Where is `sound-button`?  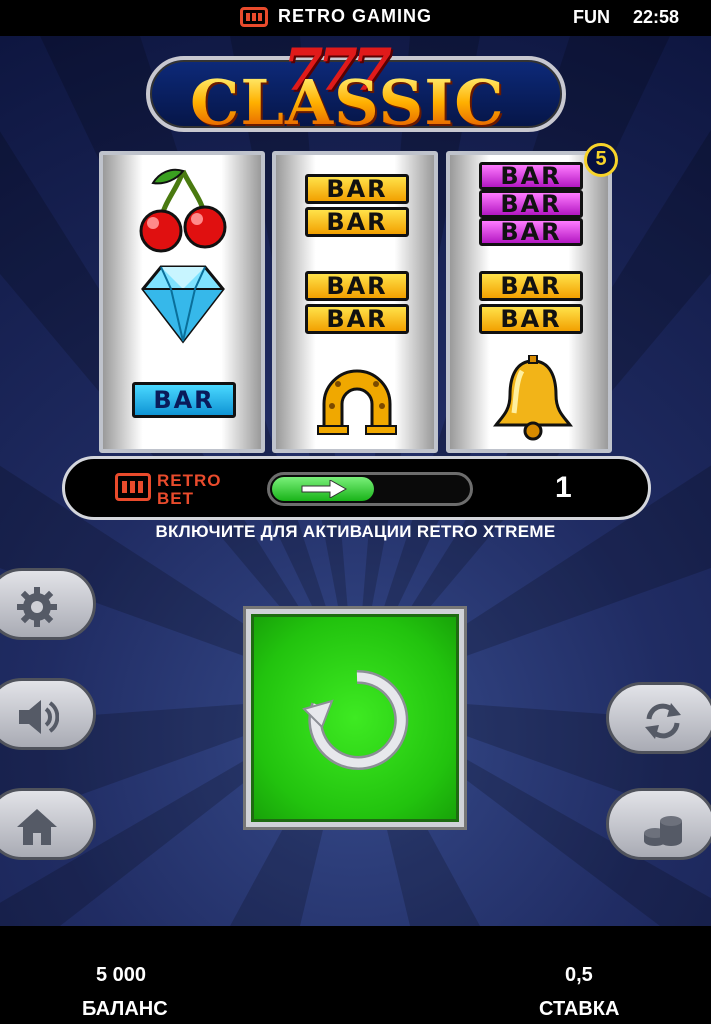 sound-button is located at coordinates (48, 714).